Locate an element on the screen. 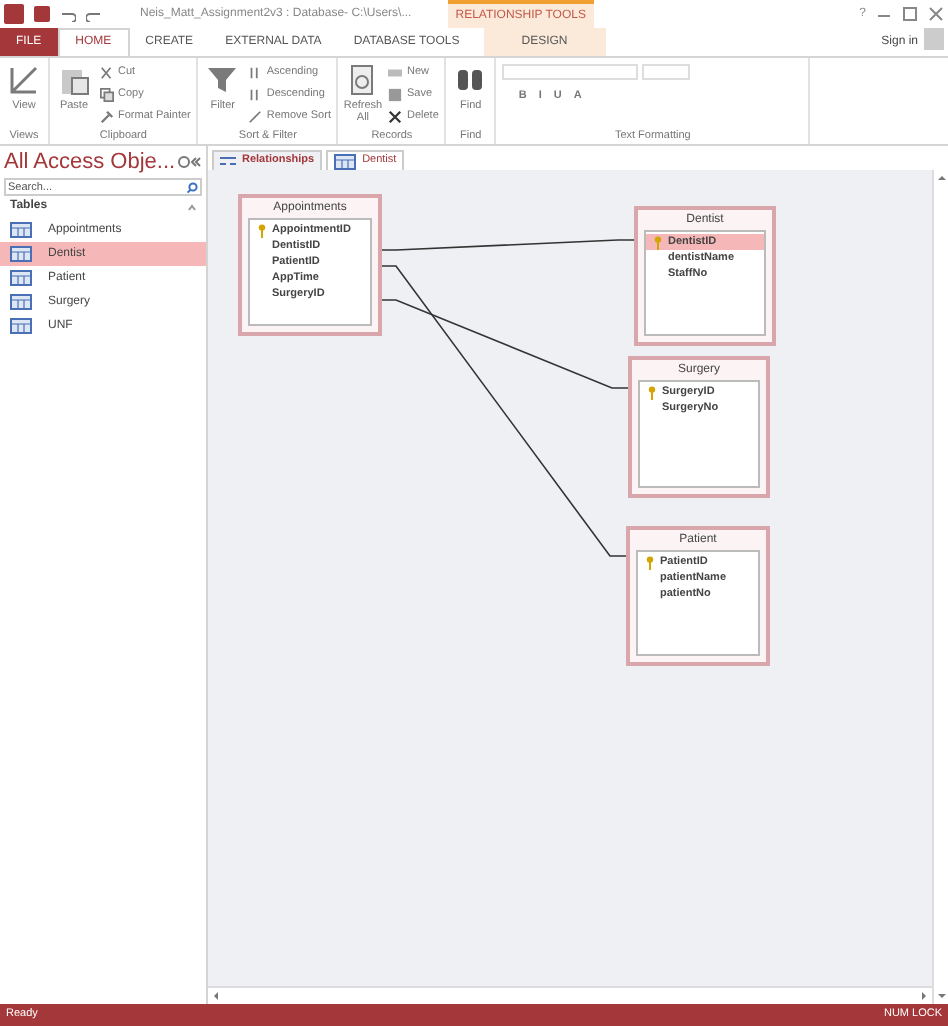 The width and height of the screenshot is (948, 1026). scissors-icon is located at coordinates (107, 73).